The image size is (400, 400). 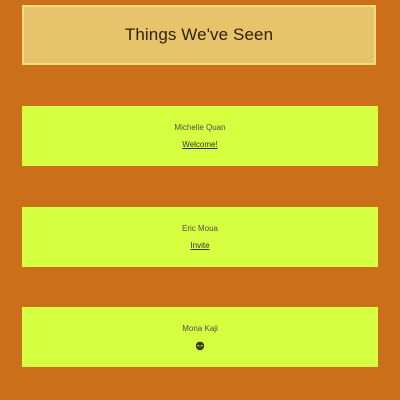 I want to click on invite-link: Invite, so click(x=199, y=245).